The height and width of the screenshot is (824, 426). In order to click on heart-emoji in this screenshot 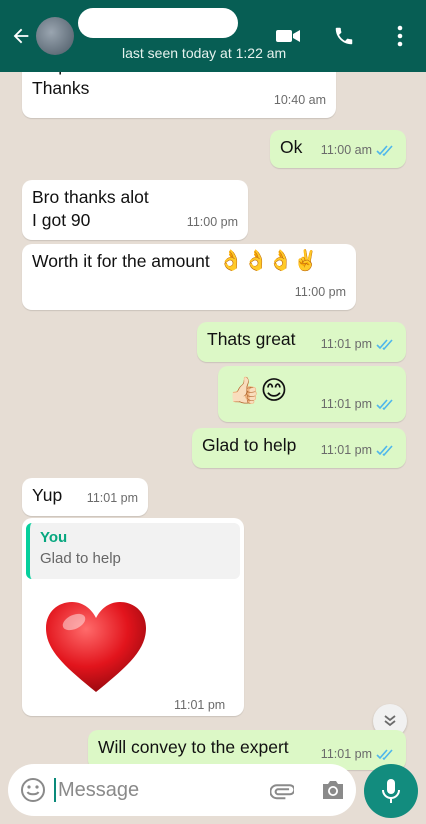, I will do `click(96, 648)`.